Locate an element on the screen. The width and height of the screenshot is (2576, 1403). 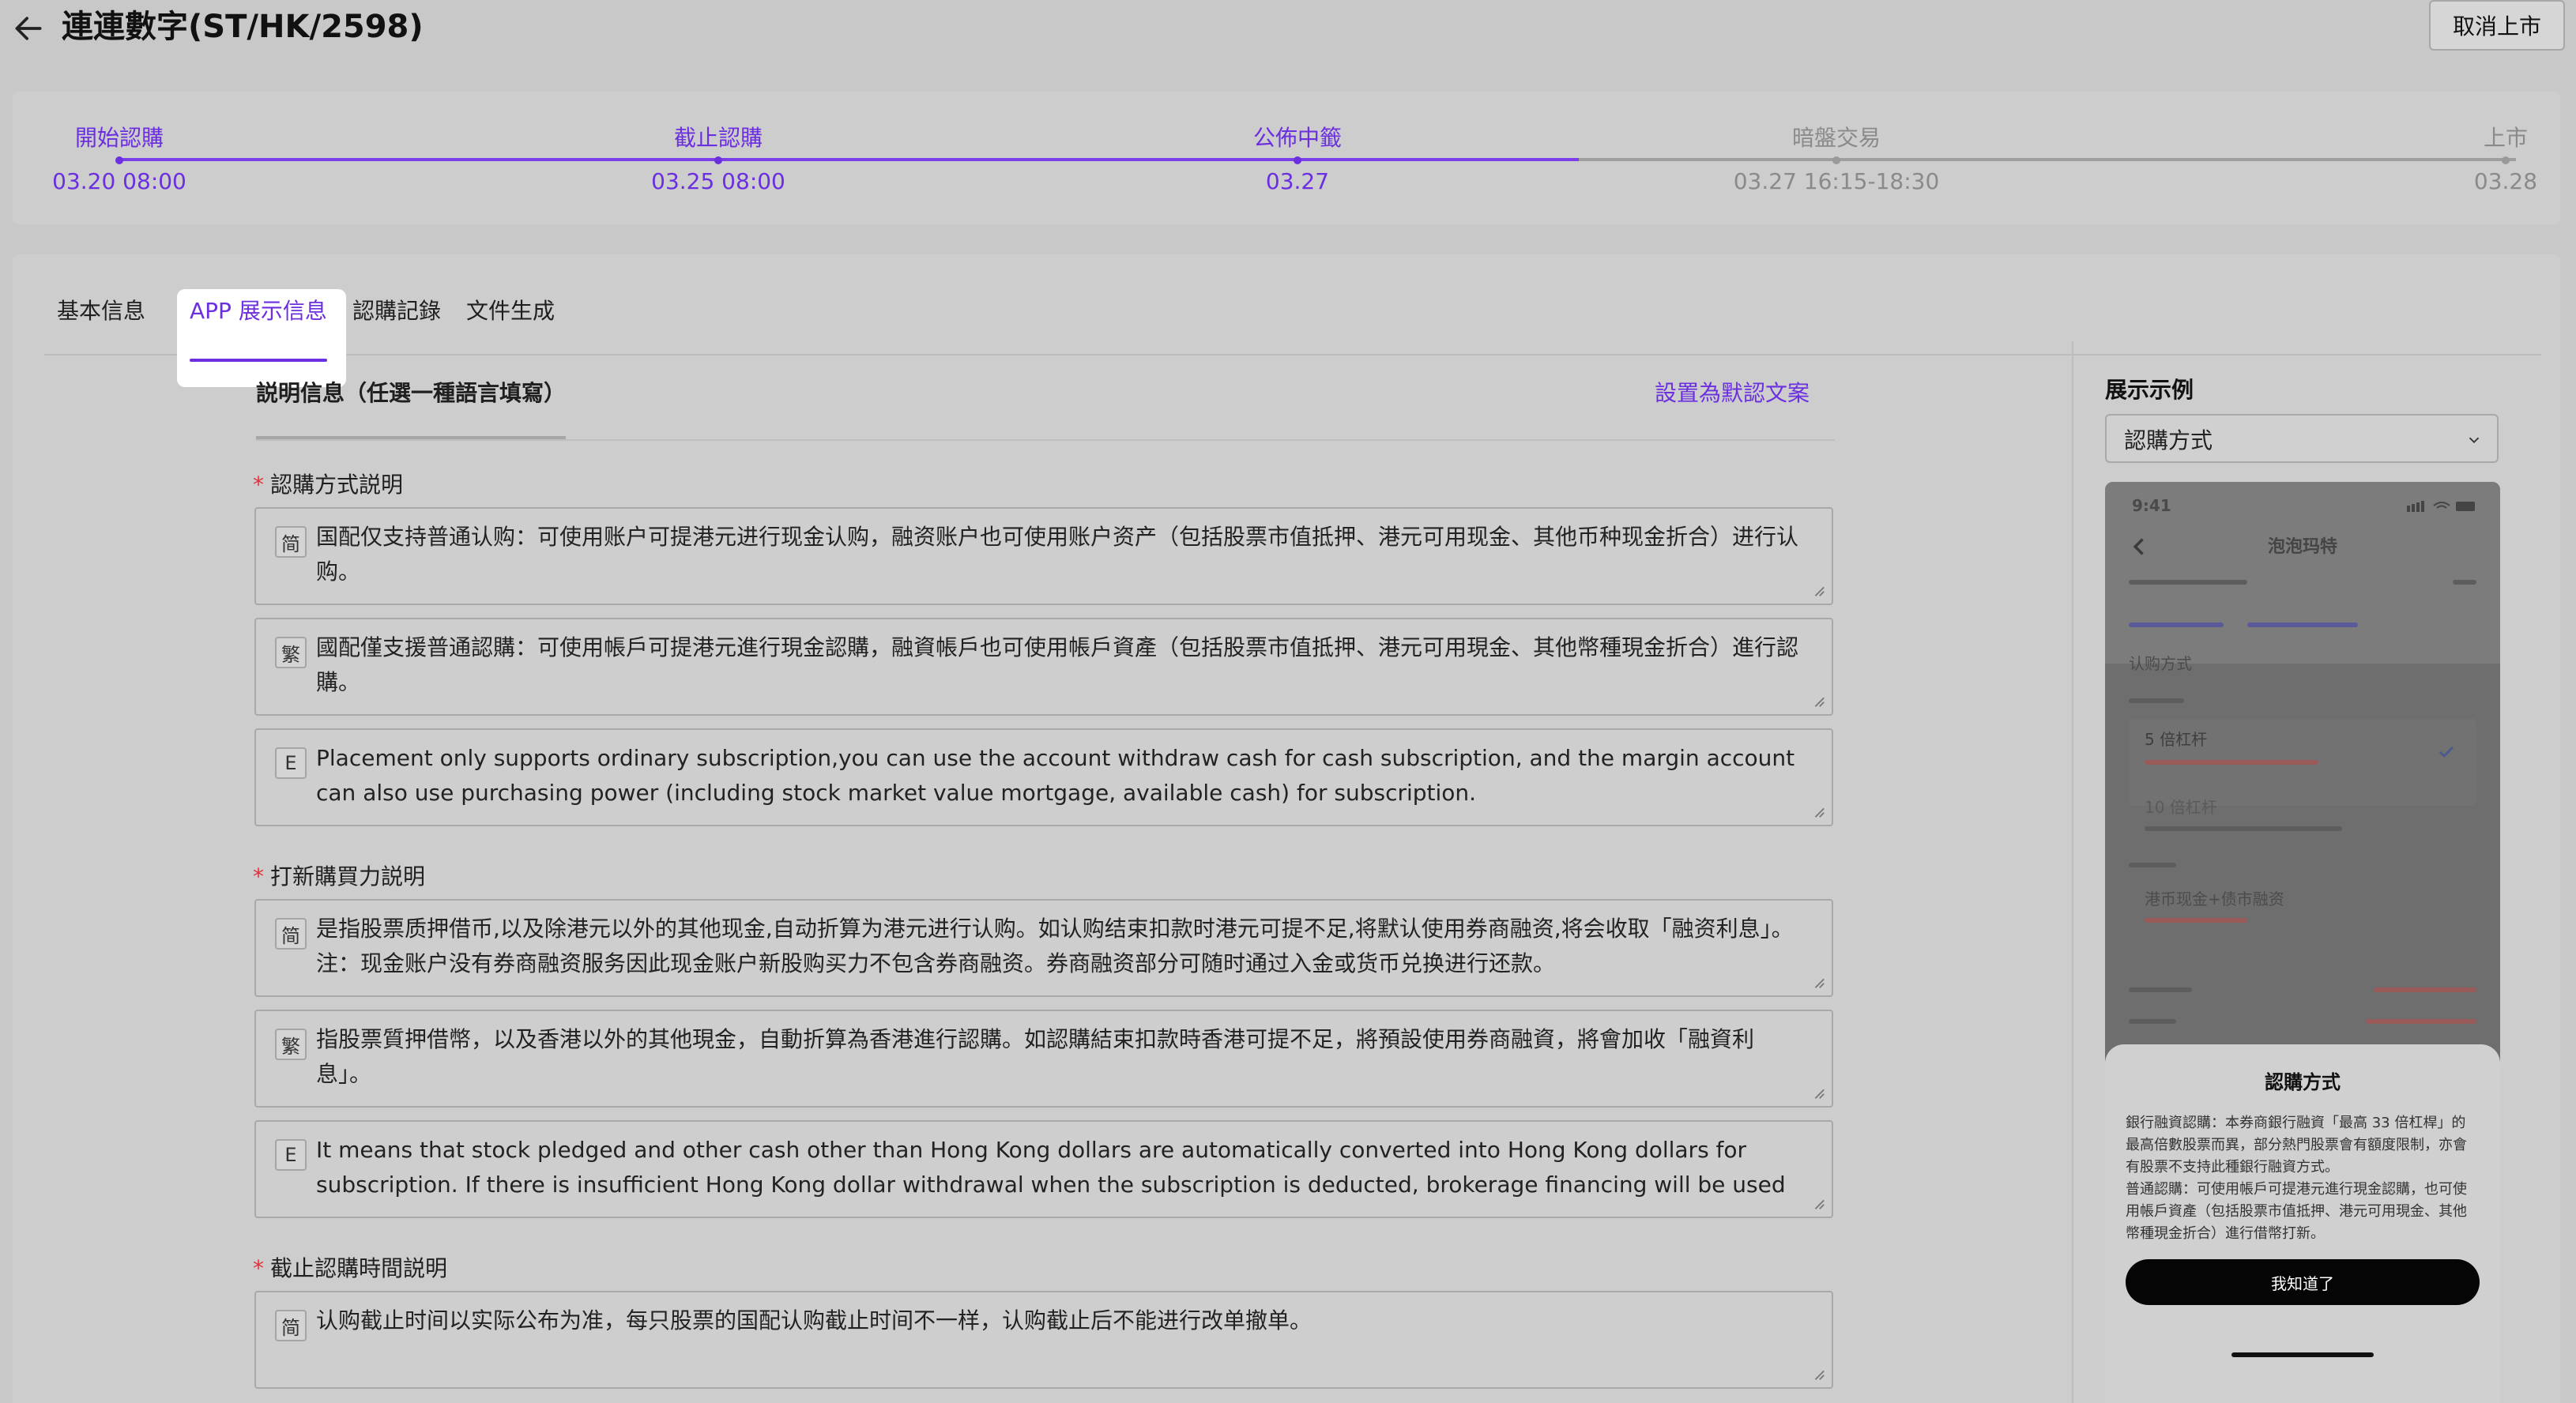
chevron-down-icon is located at coordinates (2474, 440).